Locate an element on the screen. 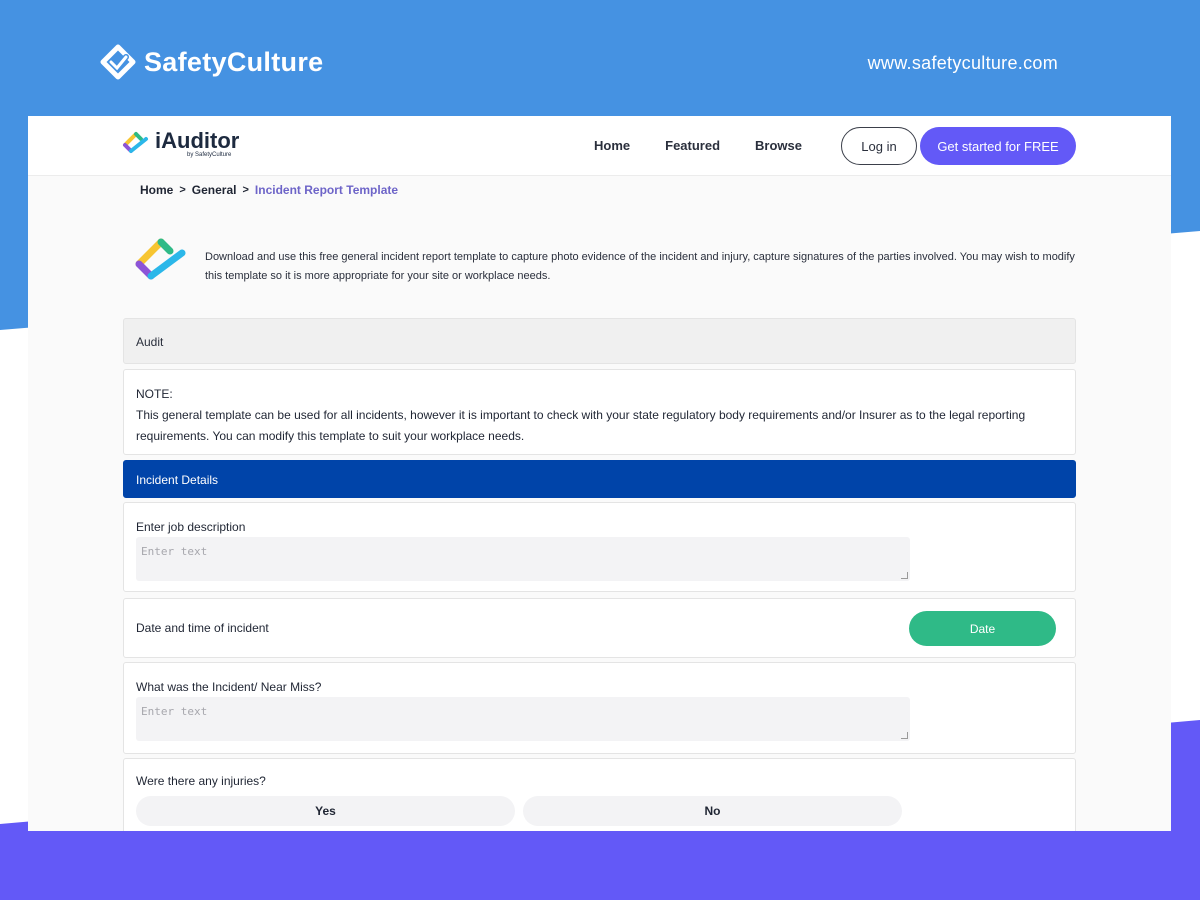 This screenshot has width=1200, height=900. nav-link-browse: Browse is located at coordinates (778, 145).